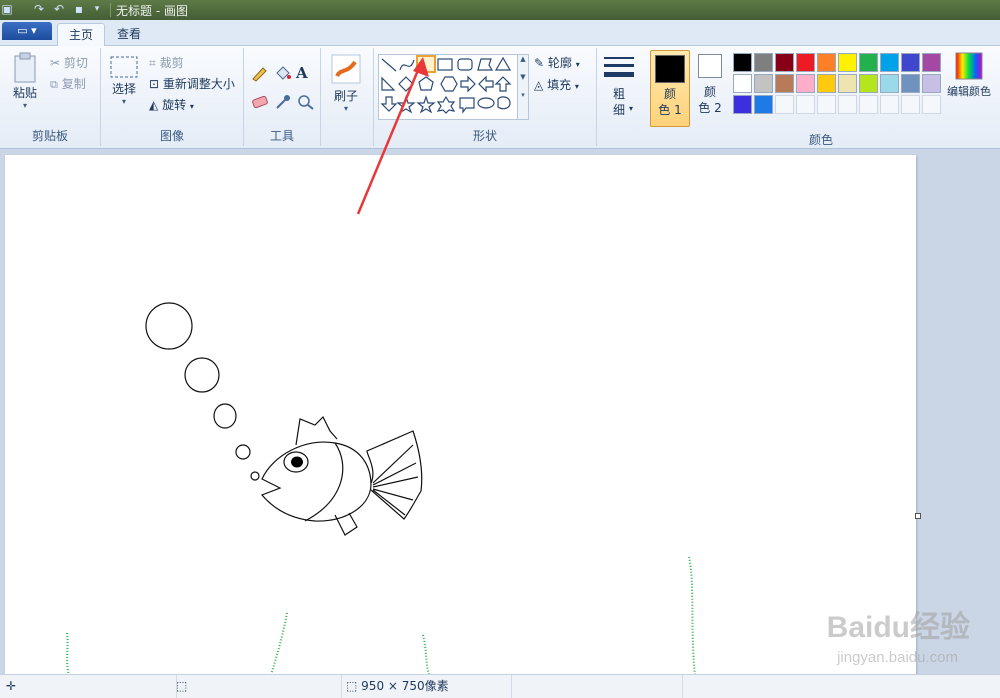  What do you see at coordinates (485, 64) in the screenshot?
I see `polygon-shape-icon` at bounding box center [485, 64].